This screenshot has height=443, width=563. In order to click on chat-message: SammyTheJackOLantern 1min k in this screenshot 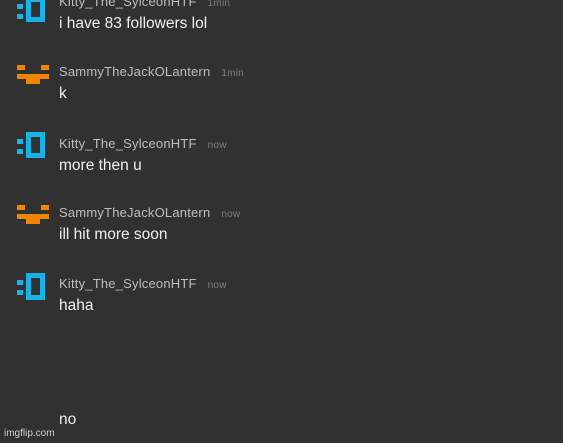, I will do `click(281, 92)`.